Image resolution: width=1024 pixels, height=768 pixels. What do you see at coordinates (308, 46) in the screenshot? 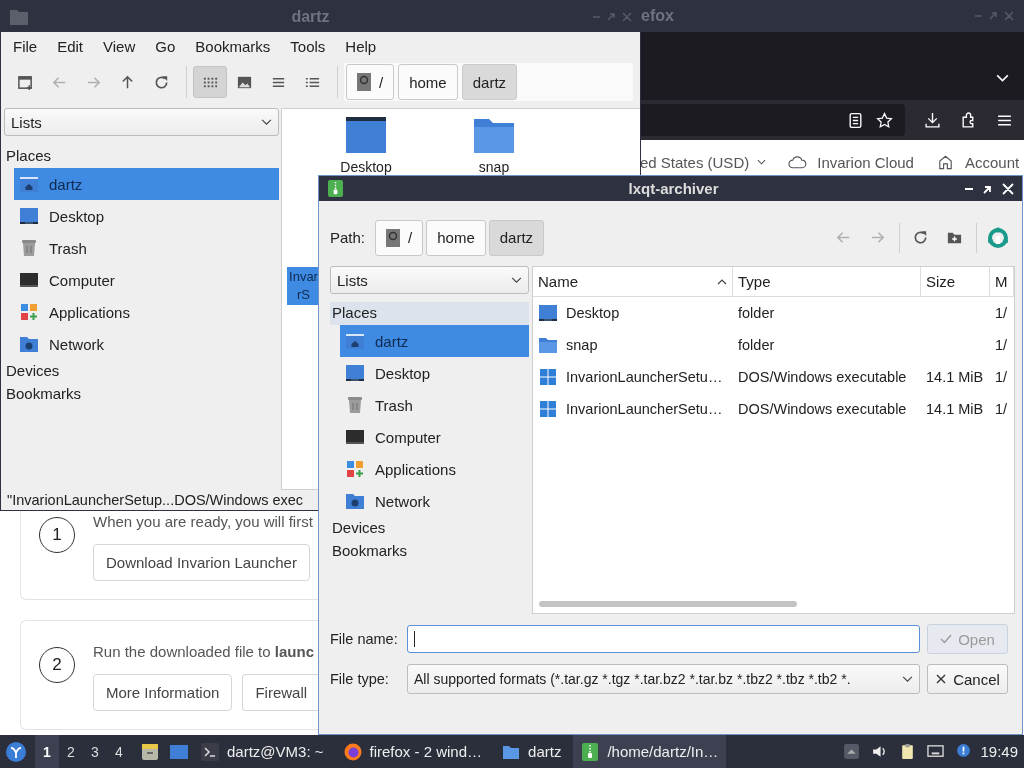
I see `menu-item: Tools` at bounding box center [308, 46].